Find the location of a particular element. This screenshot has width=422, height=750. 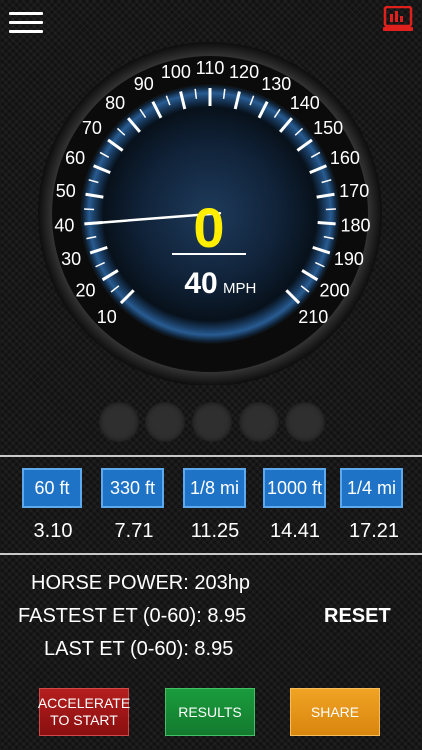

accelerate-label: ACCELERATE TO START is located at coordinates (84, 712).